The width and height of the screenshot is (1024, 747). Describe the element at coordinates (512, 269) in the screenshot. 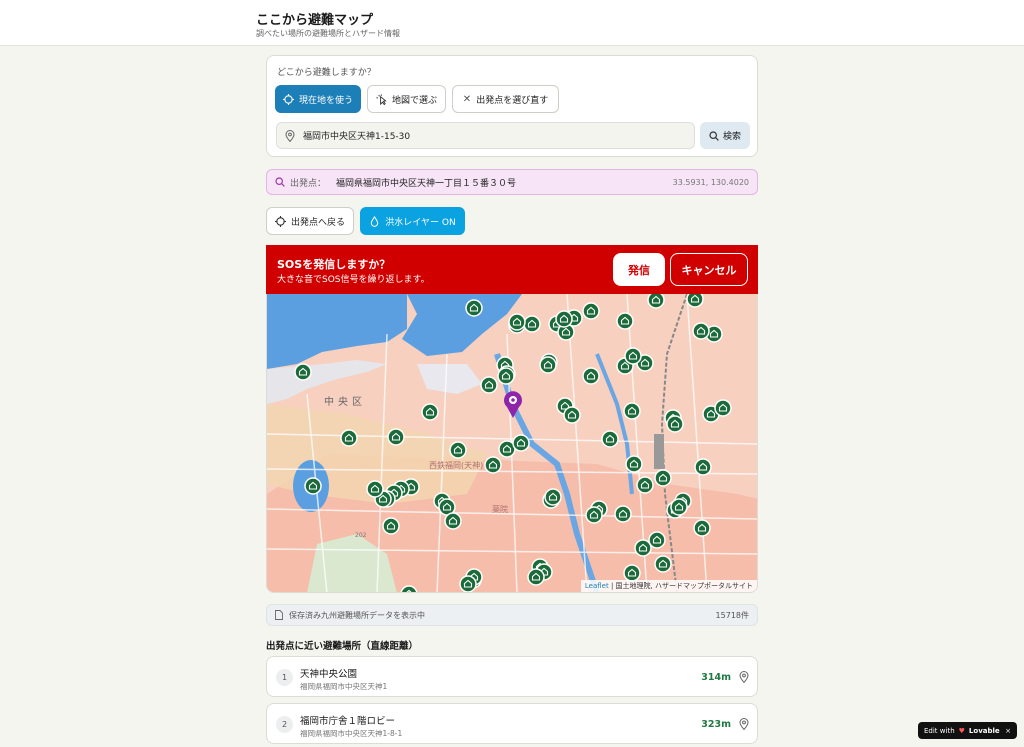

I see `sos-banner: SOSを発信しますか？ 大きな音でSOS信号を繰り返します。 発信 キャンセル` at that location.